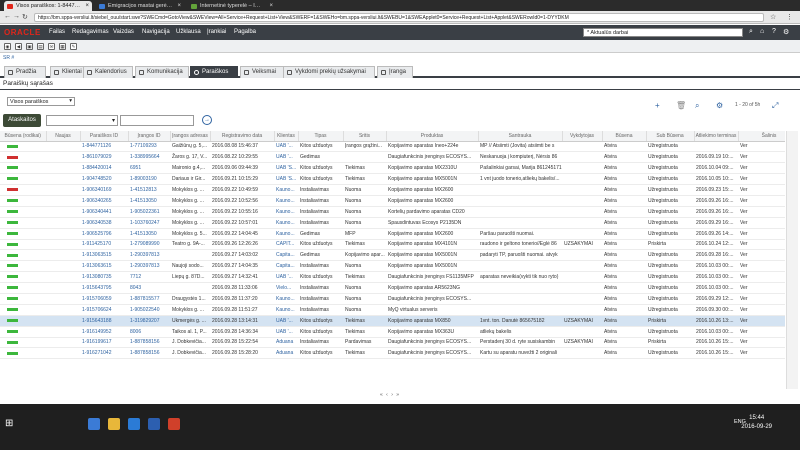 The width and height of the screenshot is (800, 450). I want to click on cell-cl: Aduana, so click(286, 353).